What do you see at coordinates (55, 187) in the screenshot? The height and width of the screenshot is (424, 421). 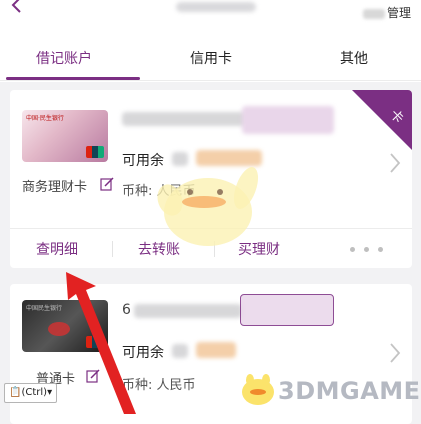 I see `card-type-label: 商务理财卡` at bounding box center [55, 187].